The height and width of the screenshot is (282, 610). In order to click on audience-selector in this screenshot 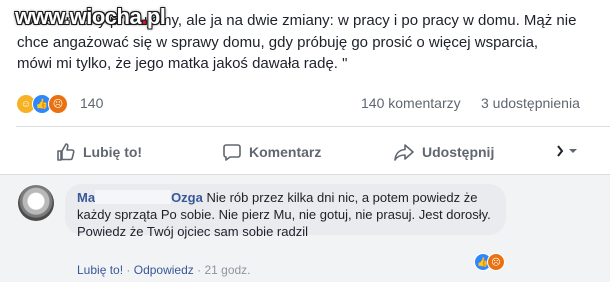, I will do `click(568, 151)`.